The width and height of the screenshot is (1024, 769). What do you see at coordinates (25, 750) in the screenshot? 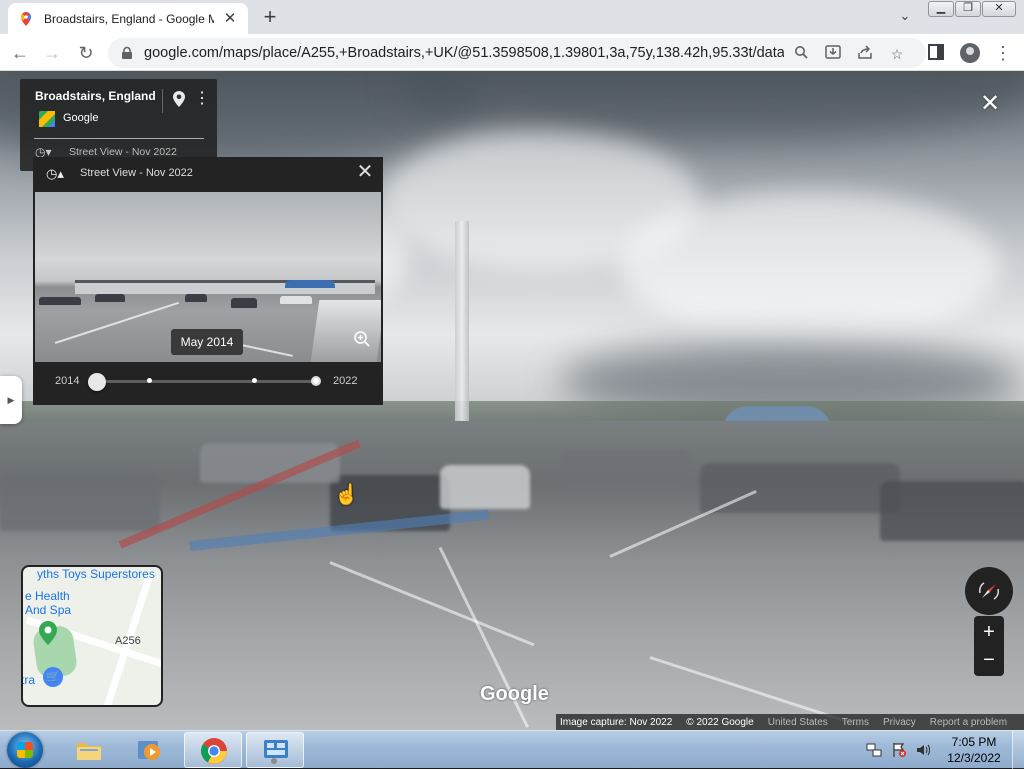
I see `start-button` at bounding box center [25, 750].